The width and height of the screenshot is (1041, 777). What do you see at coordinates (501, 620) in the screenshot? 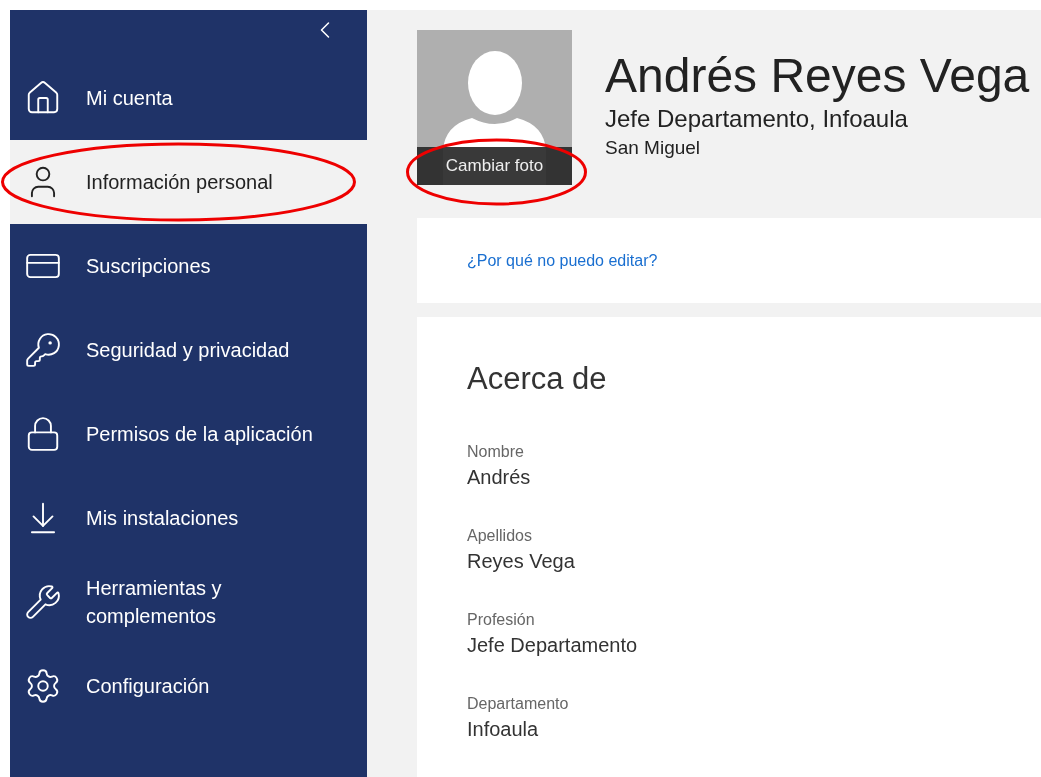
I see `field-label: Profesión` at bounding box center [501, 620].